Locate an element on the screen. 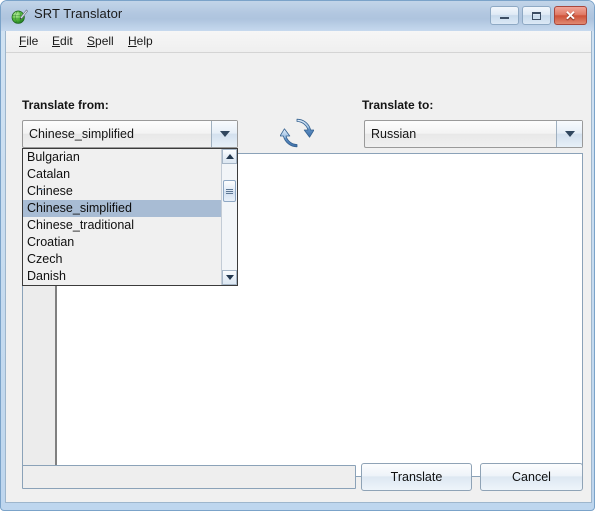 The width and height of the screenshot is (595, 511). translate-button: Translate is located at coordinates (416, 477).